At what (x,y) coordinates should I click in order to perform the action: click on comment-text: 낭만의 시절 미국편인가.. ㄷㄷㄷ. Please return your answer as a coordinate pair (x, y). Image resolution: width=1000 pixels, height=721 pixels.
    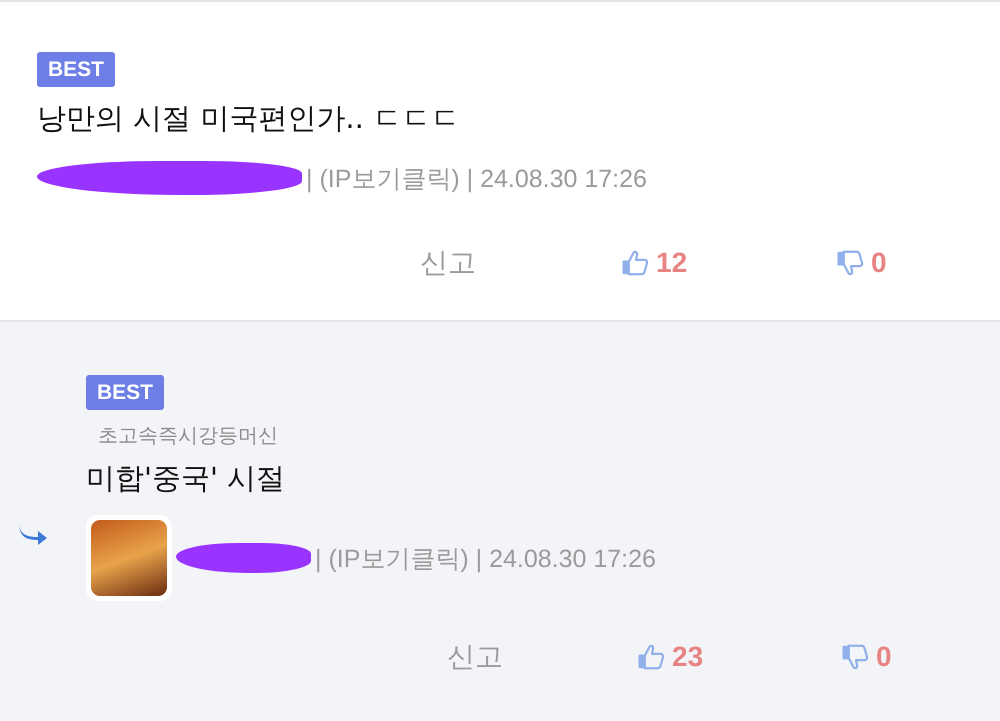
    Looking at the image, I should click on (249, 118).